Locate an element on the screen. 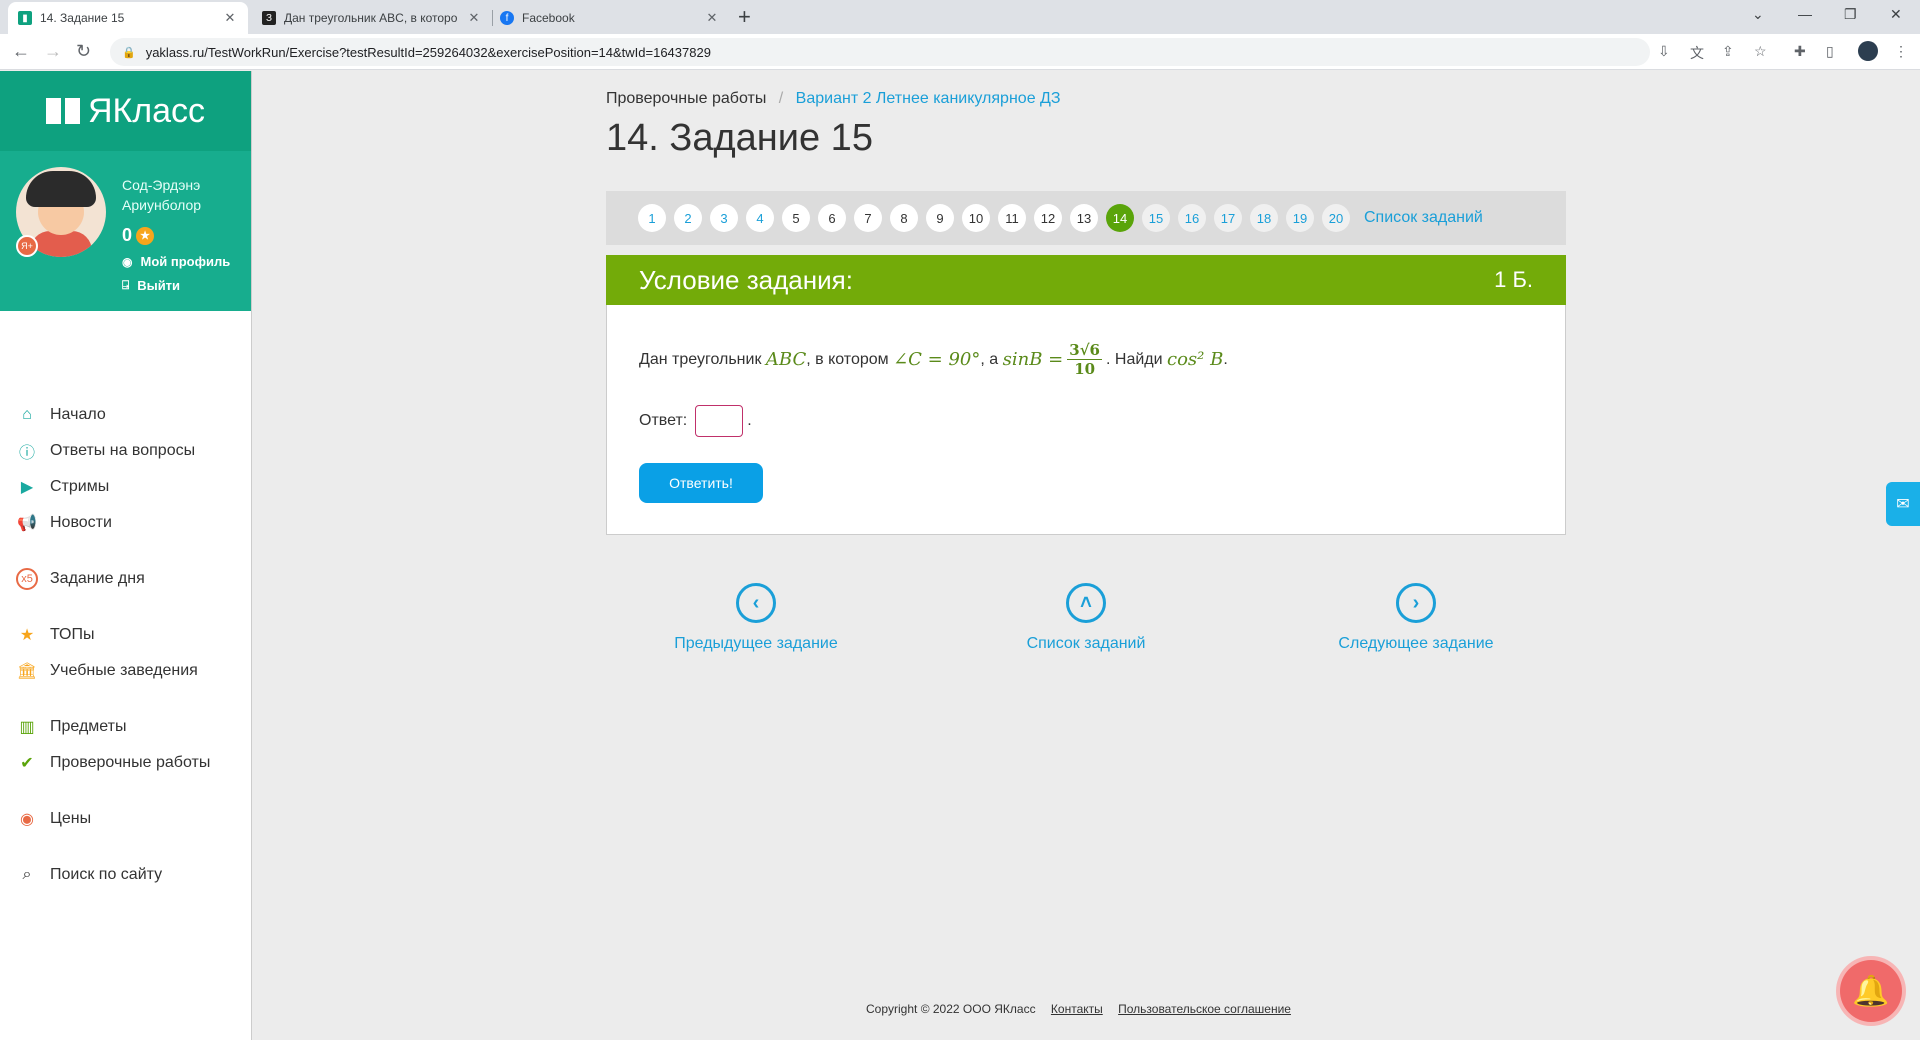  user-name: Сод-Эрдэнэ Ариунболор is located at coordinates (162, 195).